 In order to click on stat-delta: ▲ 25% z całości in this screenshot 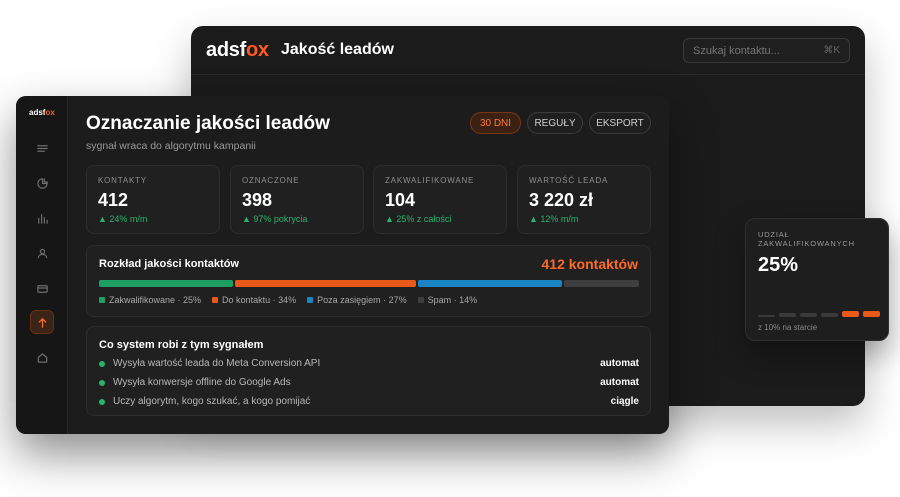, I will do `click(418, 219)`.